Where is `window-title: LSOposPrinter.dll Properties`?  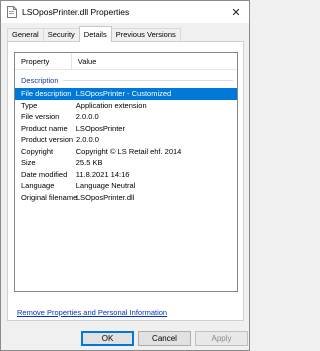
window-title: LSOposPrinter.dll Properties is located at coordinates (76, 12).